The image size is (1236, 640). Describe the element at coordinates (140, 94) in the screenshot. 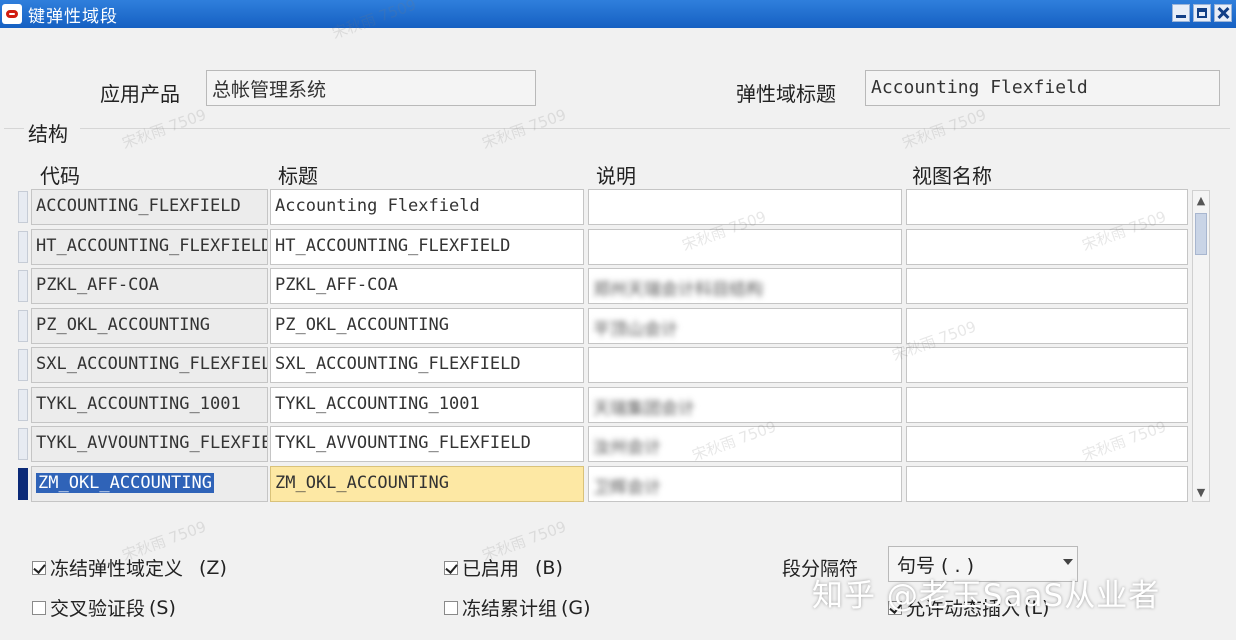

I see `app-product-label: 应用产品` at that location.